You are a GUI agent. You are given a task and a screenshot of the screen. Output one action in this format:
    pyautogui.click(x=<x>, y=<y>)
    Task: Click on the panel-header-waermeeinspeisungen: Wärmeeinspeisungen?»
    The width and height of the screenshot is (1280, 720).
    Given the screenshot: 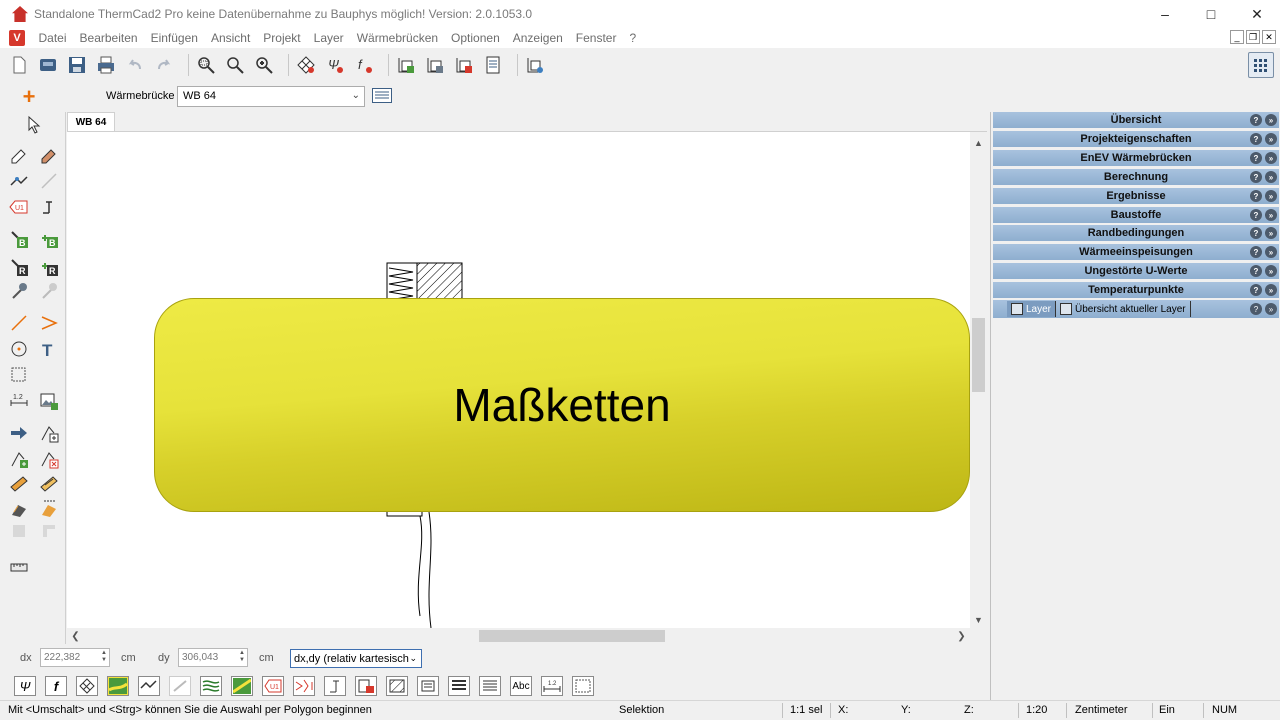 What is the action you would take?
    pyautogui.click(x=1136, y=252)
    